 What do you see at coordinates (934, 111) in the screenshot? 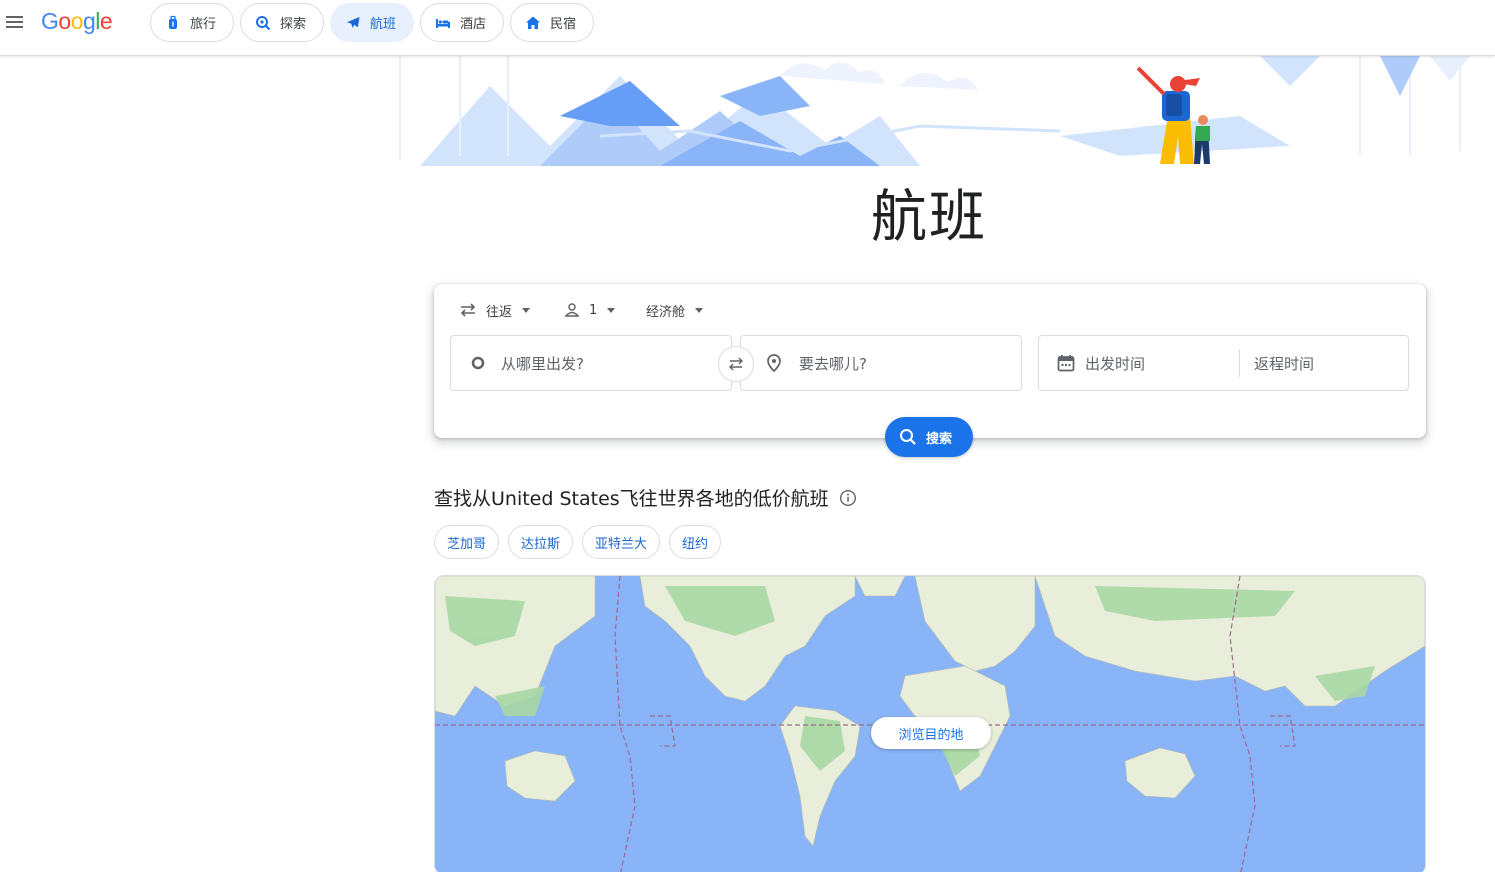
I see `hero-illustration` at bounding box center [934, 111].